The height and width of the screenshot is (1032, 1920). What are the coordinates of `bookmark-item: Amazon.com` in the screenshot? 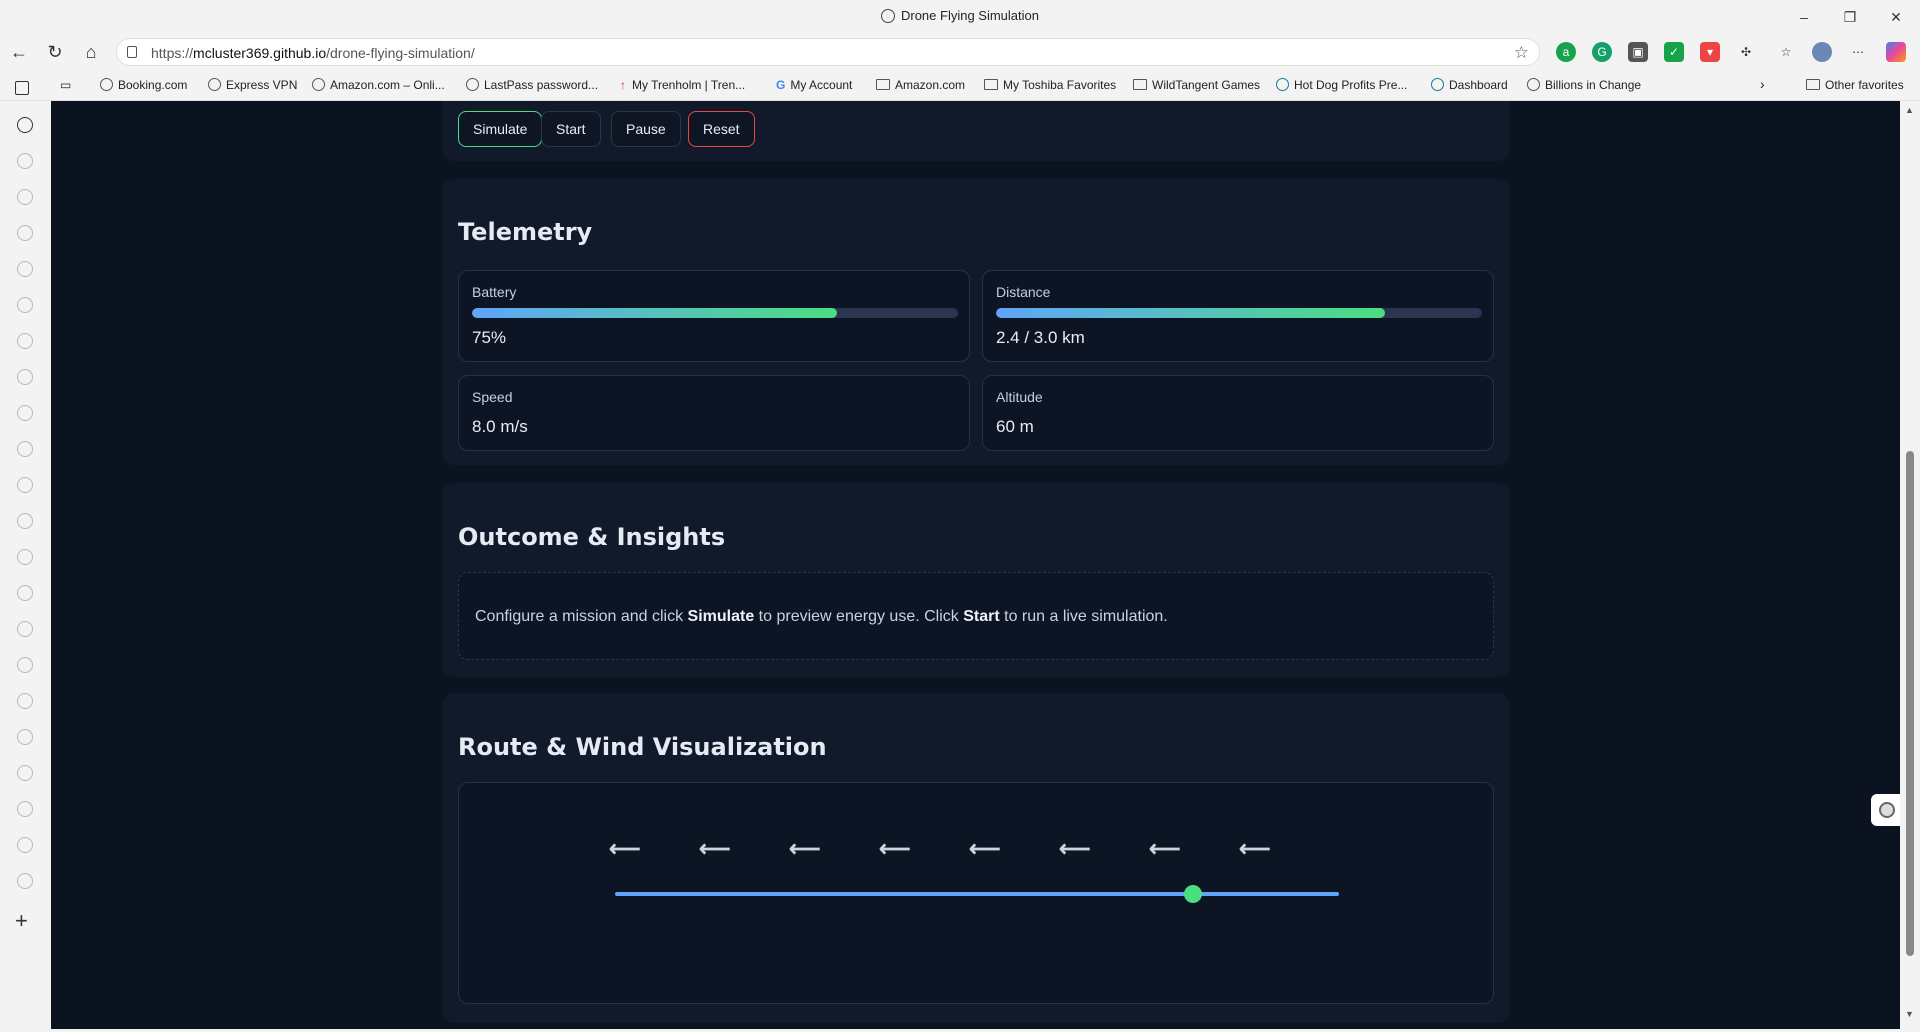 It's located at (920, 85).